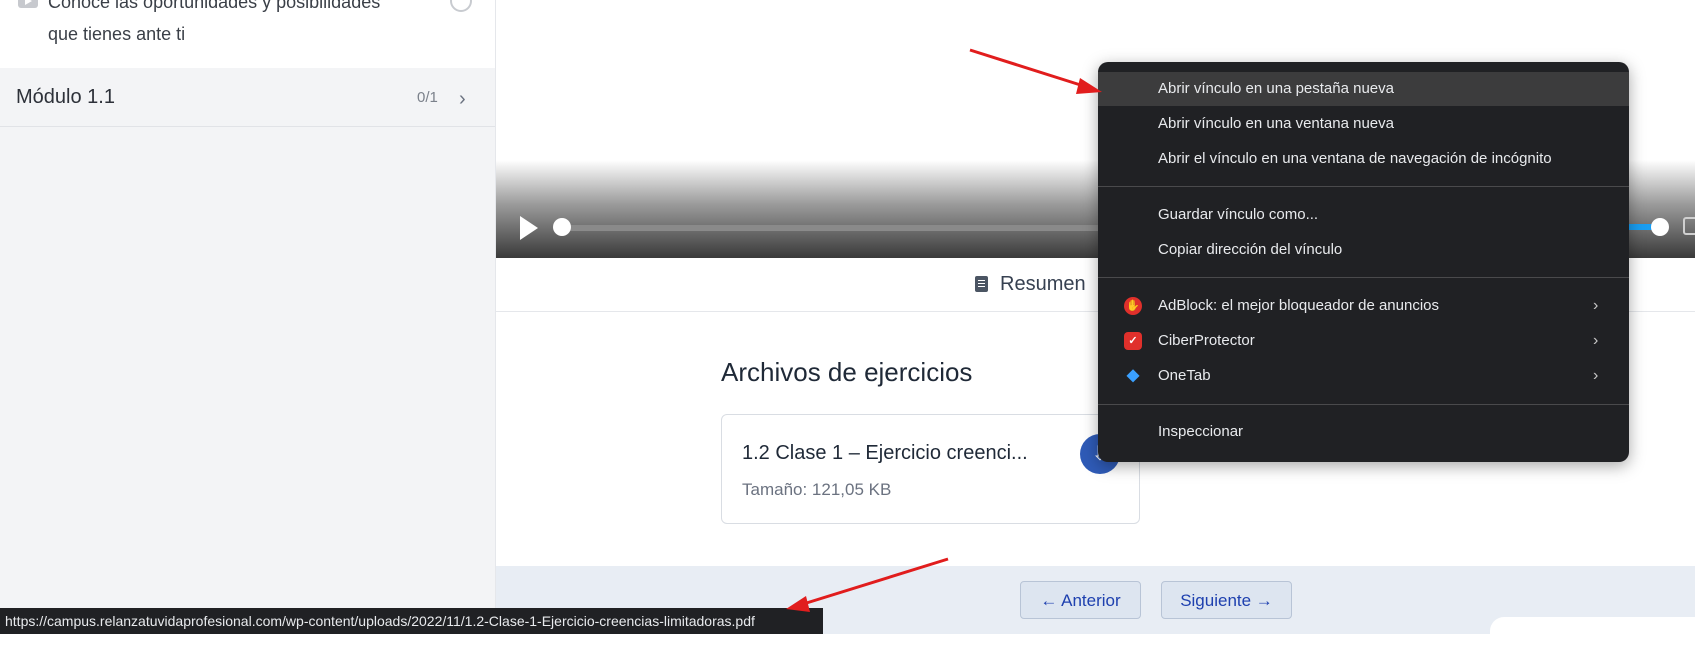 This screenshot has height=647, width=1695. I want to click on menu-item-label: Copiar dirección del vínculo, so click(1250, 249).